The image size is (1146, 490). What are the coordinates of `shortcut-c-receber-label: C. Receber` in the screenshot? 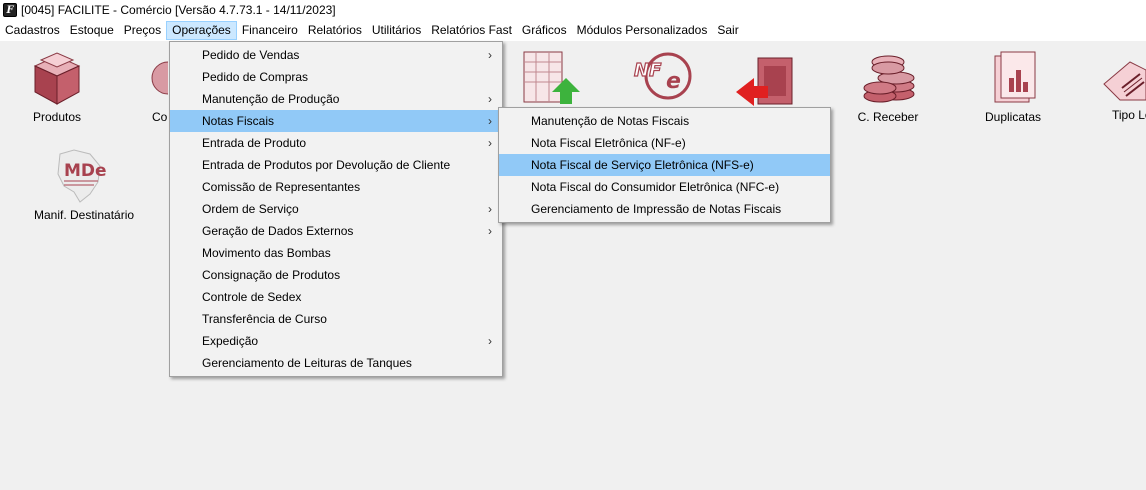 It's located at (888, 117).